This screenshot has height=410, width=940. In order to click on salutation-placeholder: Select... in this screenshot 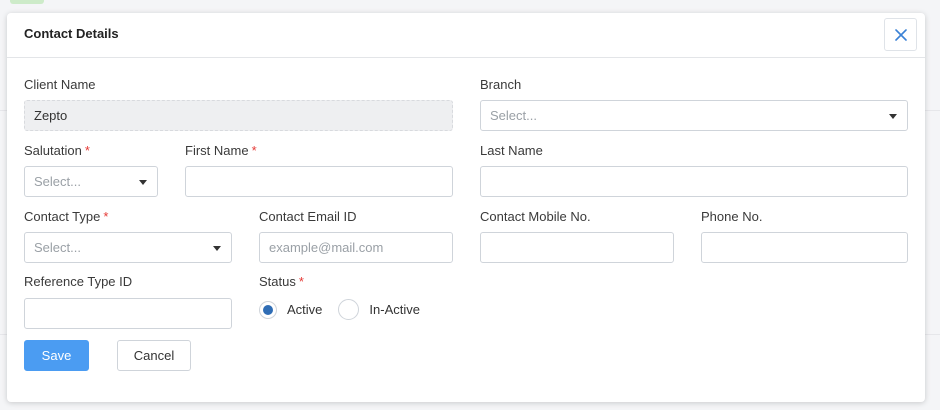, I will do `click(57, 181)`.